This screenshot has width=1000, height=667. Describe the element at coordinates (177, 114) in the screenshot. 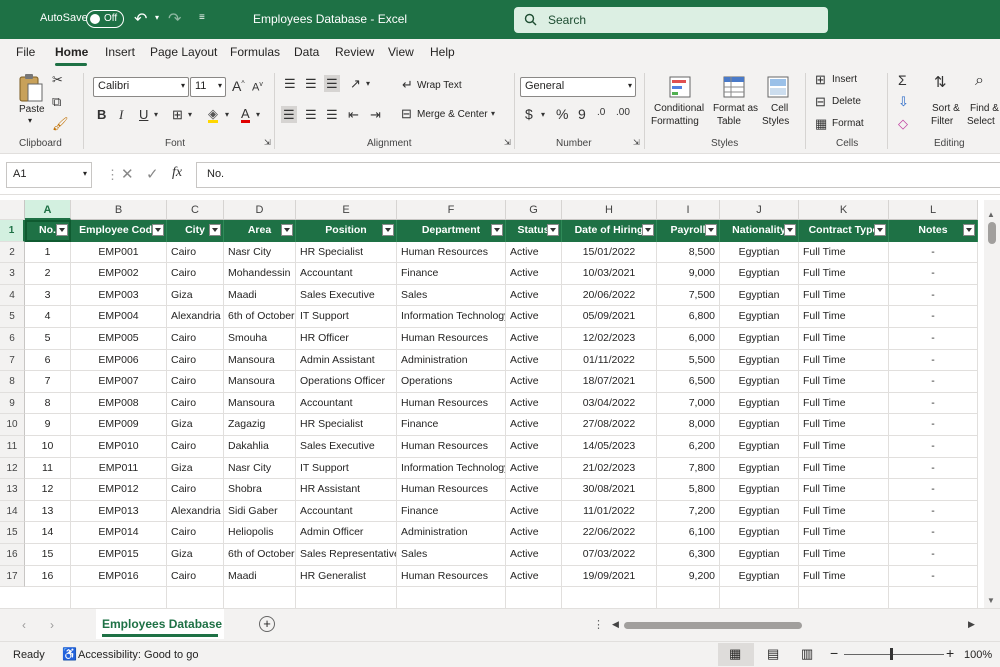

I see `borders-icon: ⊞` at that location.